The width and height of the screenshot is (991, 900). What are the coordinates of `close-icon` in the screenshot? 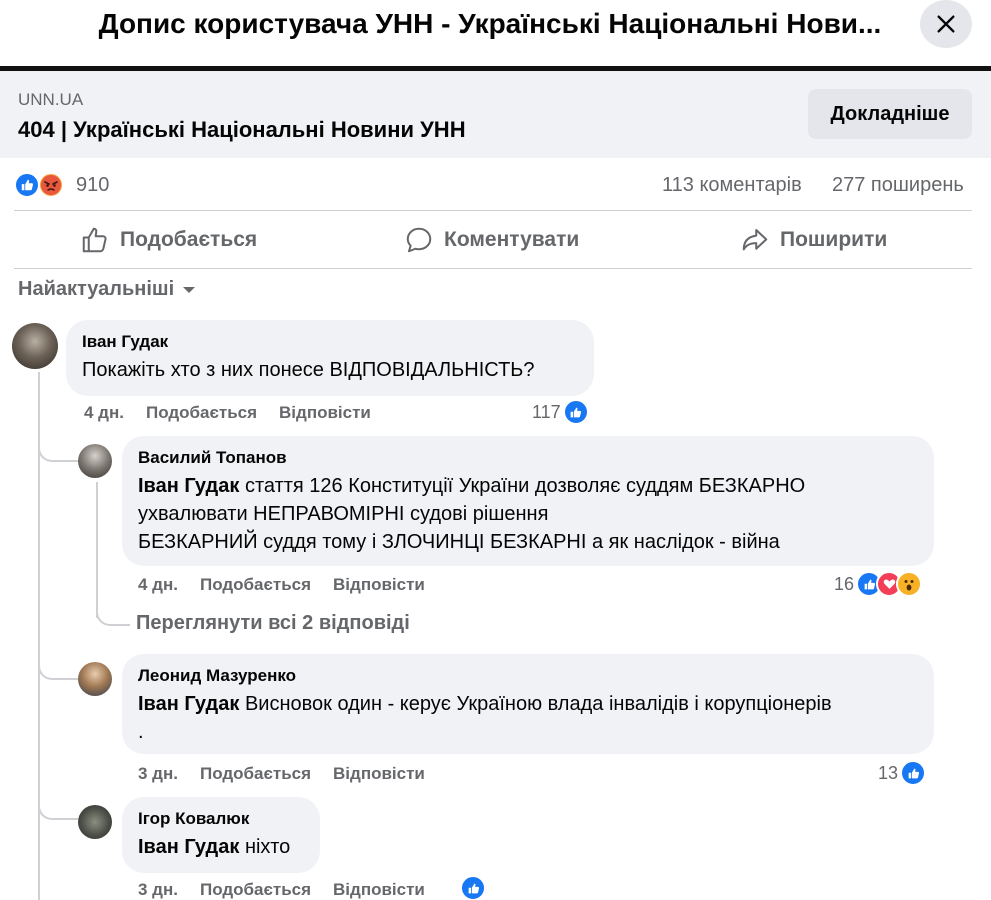 It's located at (946, 24).